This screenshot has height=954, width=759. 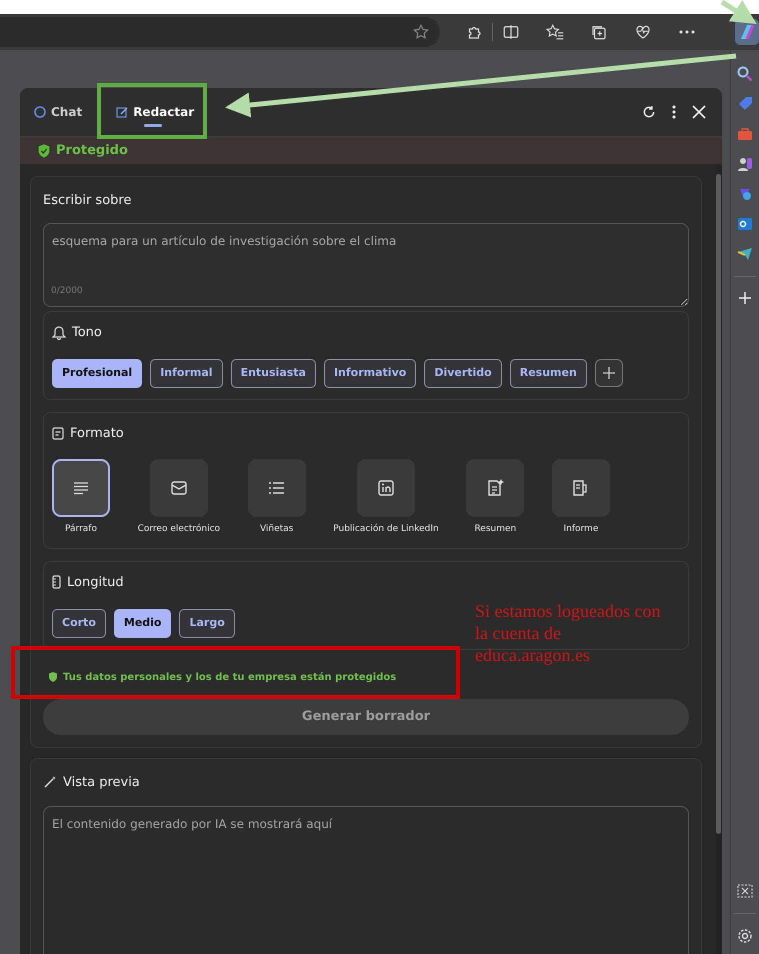 I want to click on bell-icon, so click(x=59, y=332).